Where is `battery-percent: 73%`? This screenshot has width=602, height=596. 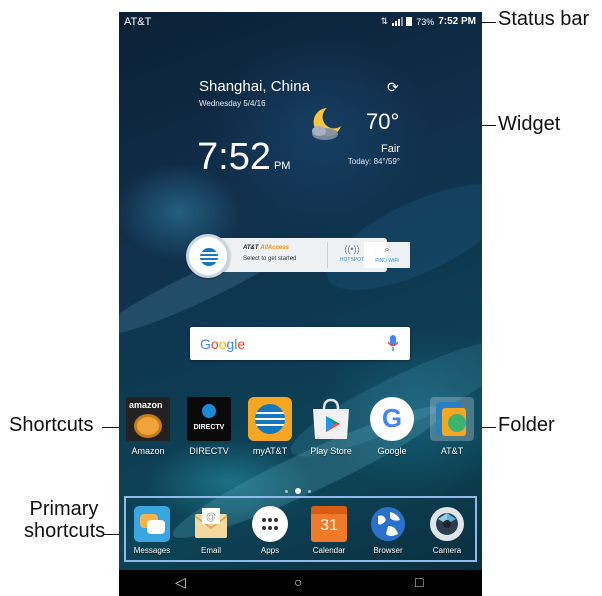
battery-percent: 73% is located at coordinates (425, 21).